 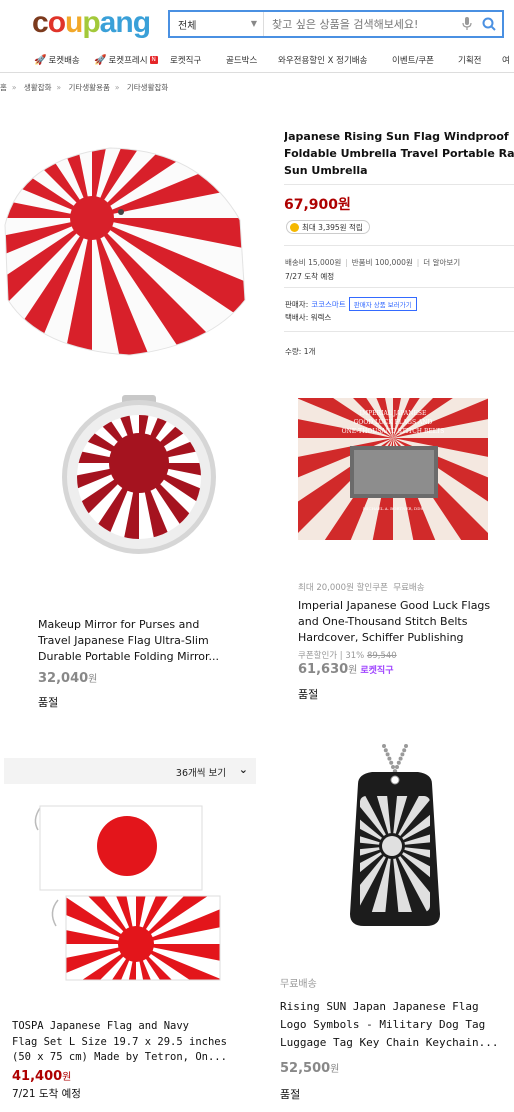 What do you see at coordinates (328, 304) in the screenshot?
I see `seller-link: 코코스마트` at bounding box center [328, 304].